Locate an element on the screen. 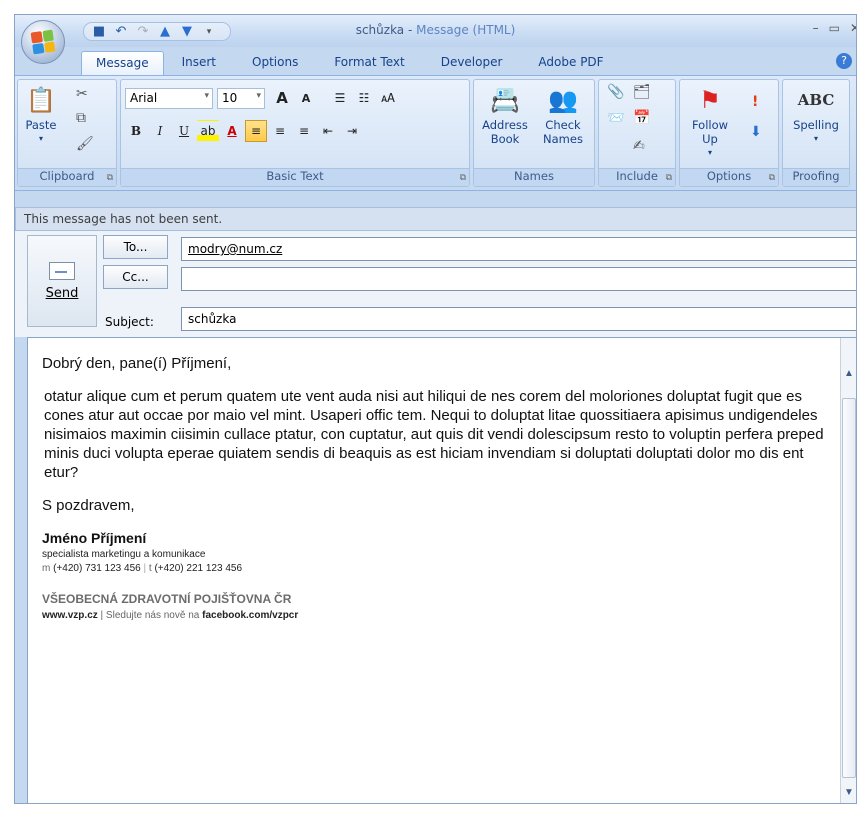 This screenshot has width=857, height=817. office-logo-icon is located at coordinates (43, 42).